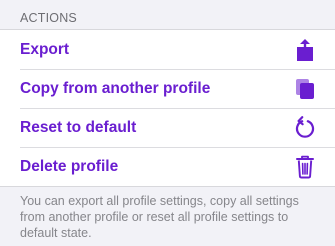  I want to click on share-icon, so click(305, 50).